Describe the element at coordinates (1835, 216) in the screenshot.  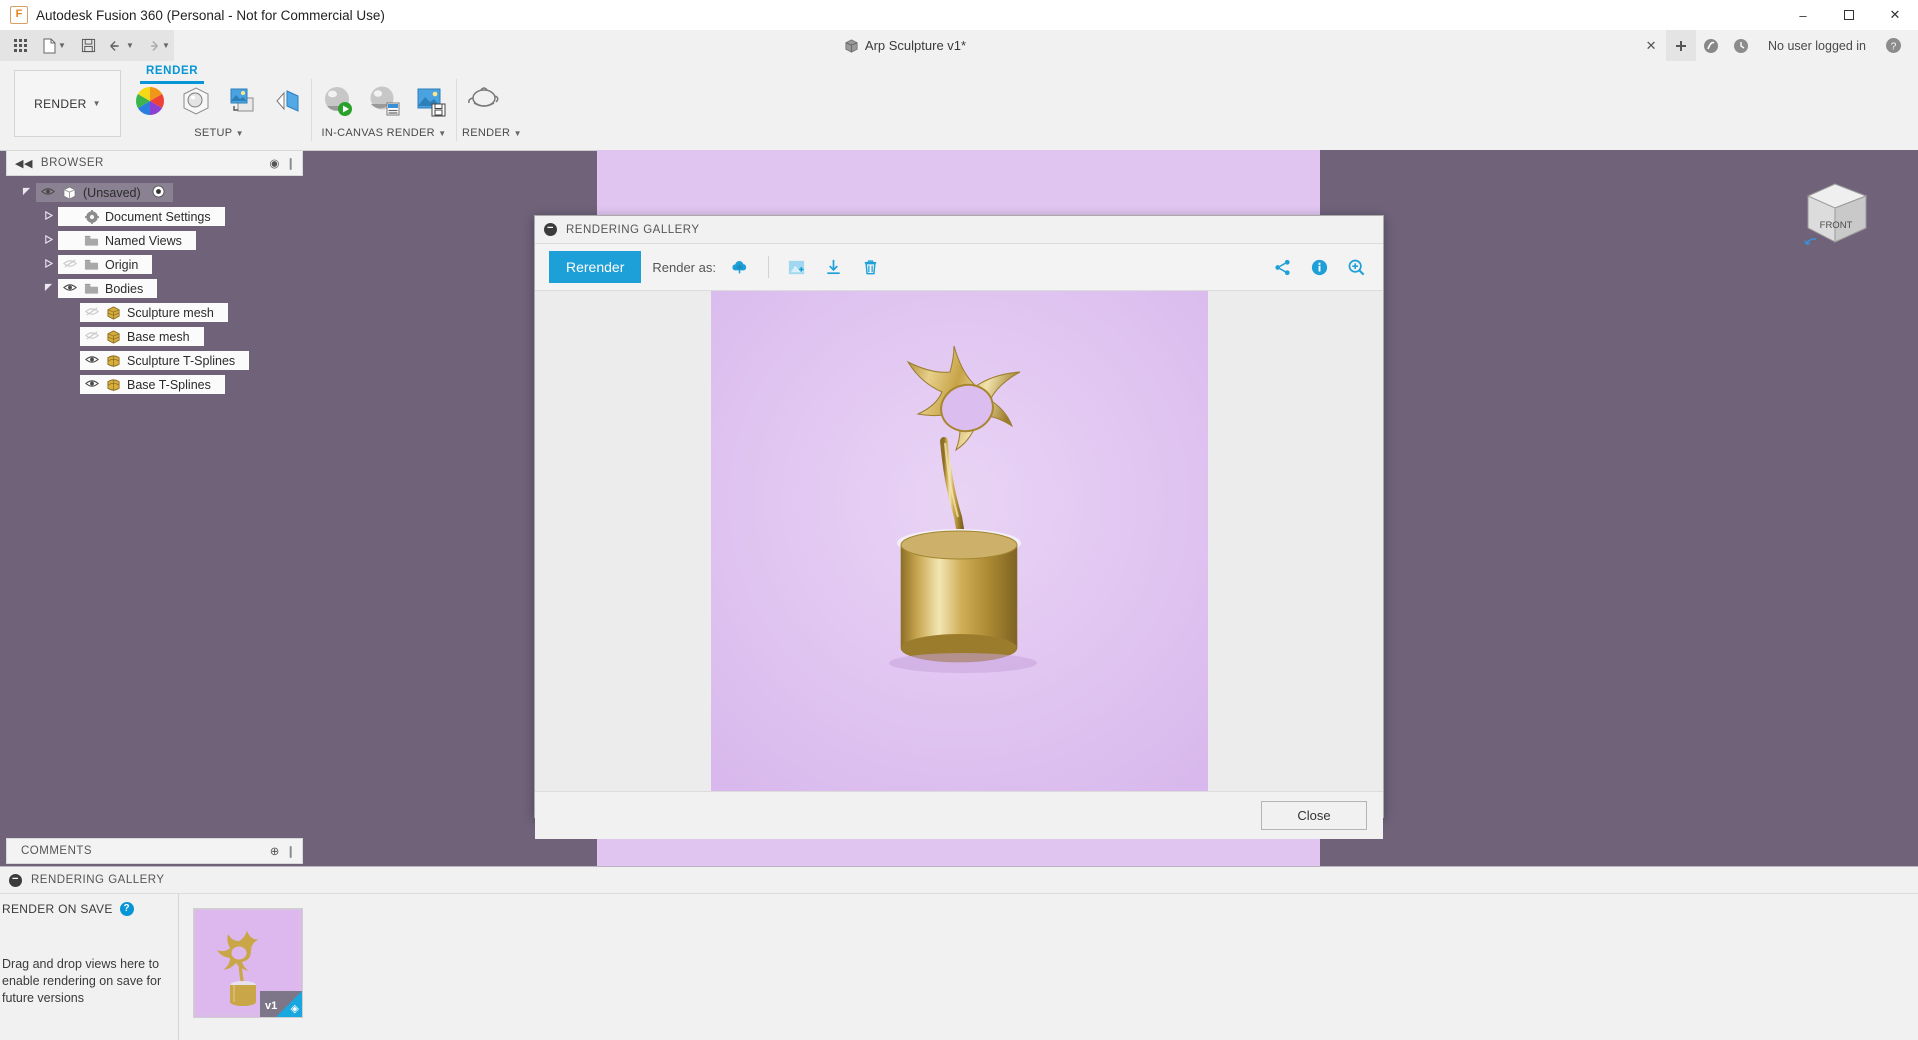
I see `view-cube: FRONT` at that location.